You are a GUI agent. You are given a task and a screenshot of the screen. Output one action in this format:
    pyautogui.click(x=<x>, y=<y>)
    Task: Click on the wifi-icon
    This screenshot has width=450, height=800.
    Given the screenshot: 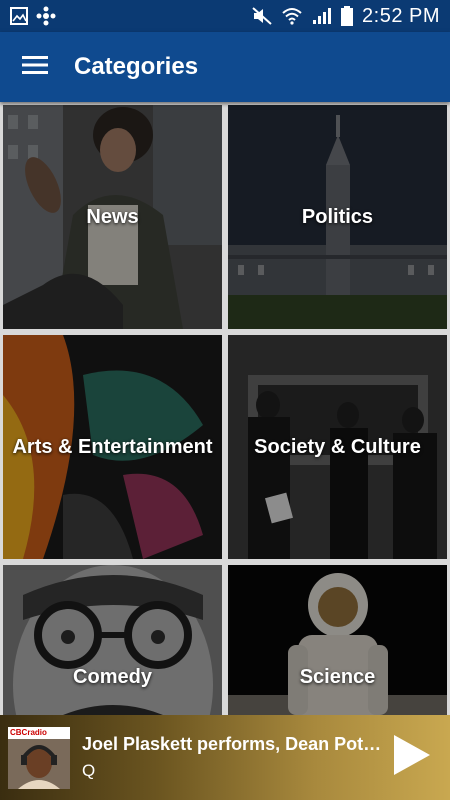 What is the action you would take?
    pyautogui.click(x=292, y=16)
    